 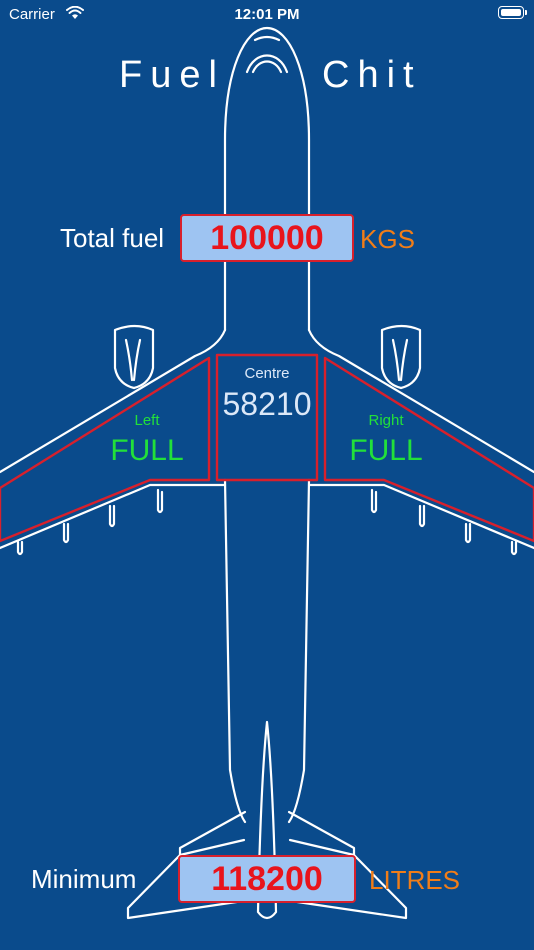 I want to click on minimum-unit: LITRES, so click(x=414, y=880).